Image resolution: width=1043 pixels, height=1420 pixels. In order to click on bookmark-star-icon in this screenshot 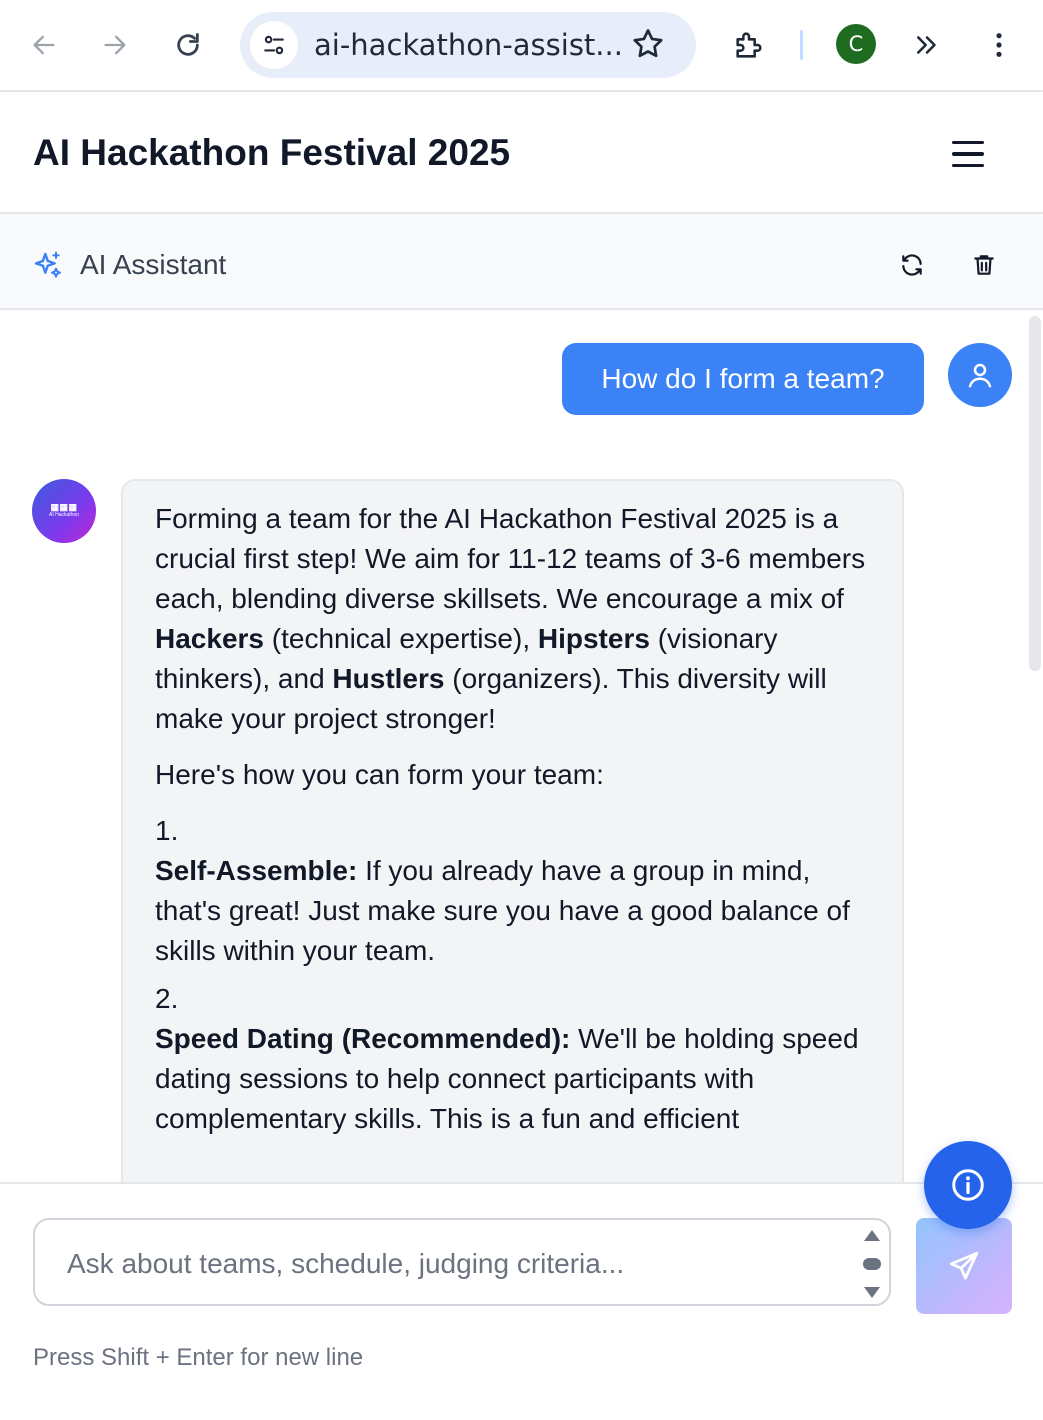, I will do `click(648, 44)`.